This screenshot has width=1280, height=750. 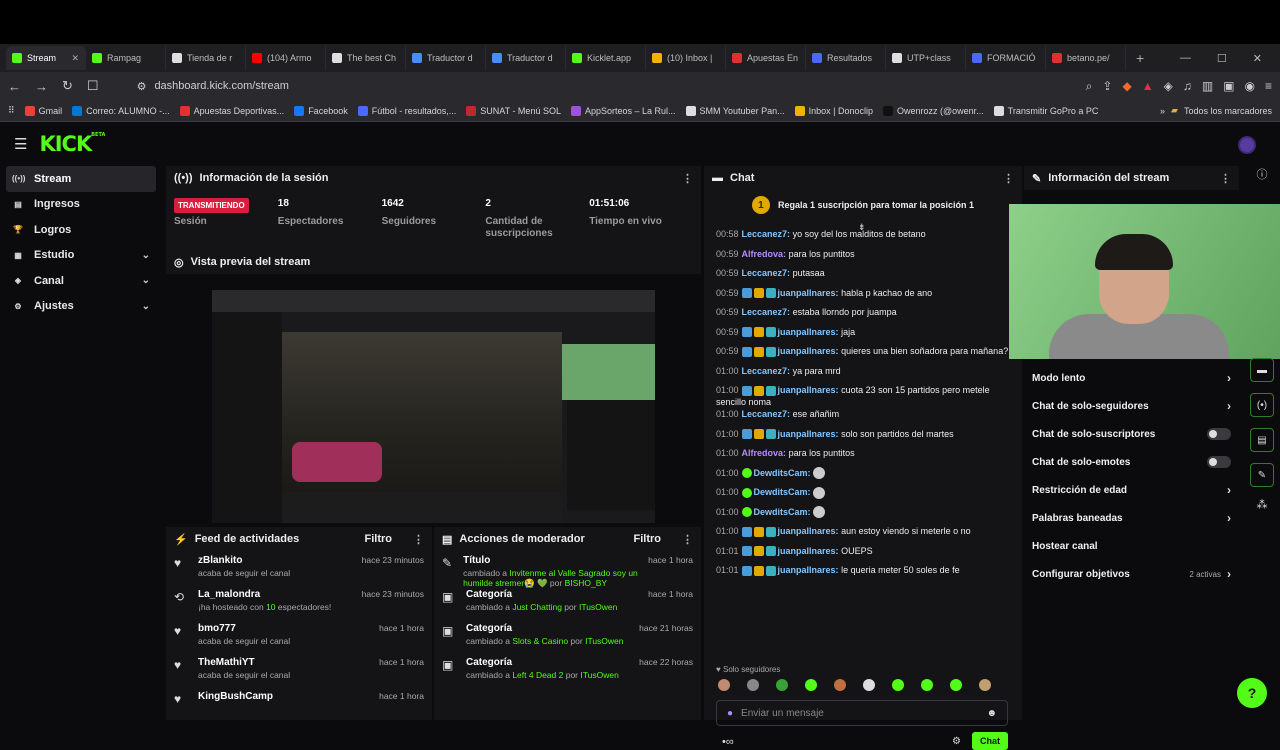 What do you see at coordinates (81, 230) in the screenshot?
I see `sidebar-item-logros: 🏆 Logros` at bounding box center [81, 230].